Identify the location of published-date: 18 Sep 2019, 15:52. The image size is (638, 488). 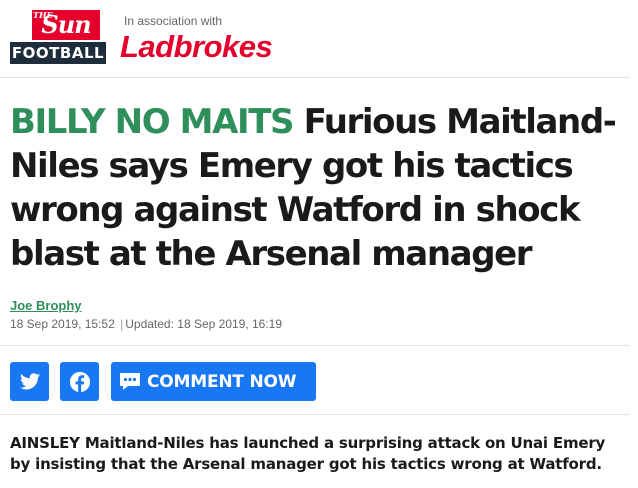
(62, 324).